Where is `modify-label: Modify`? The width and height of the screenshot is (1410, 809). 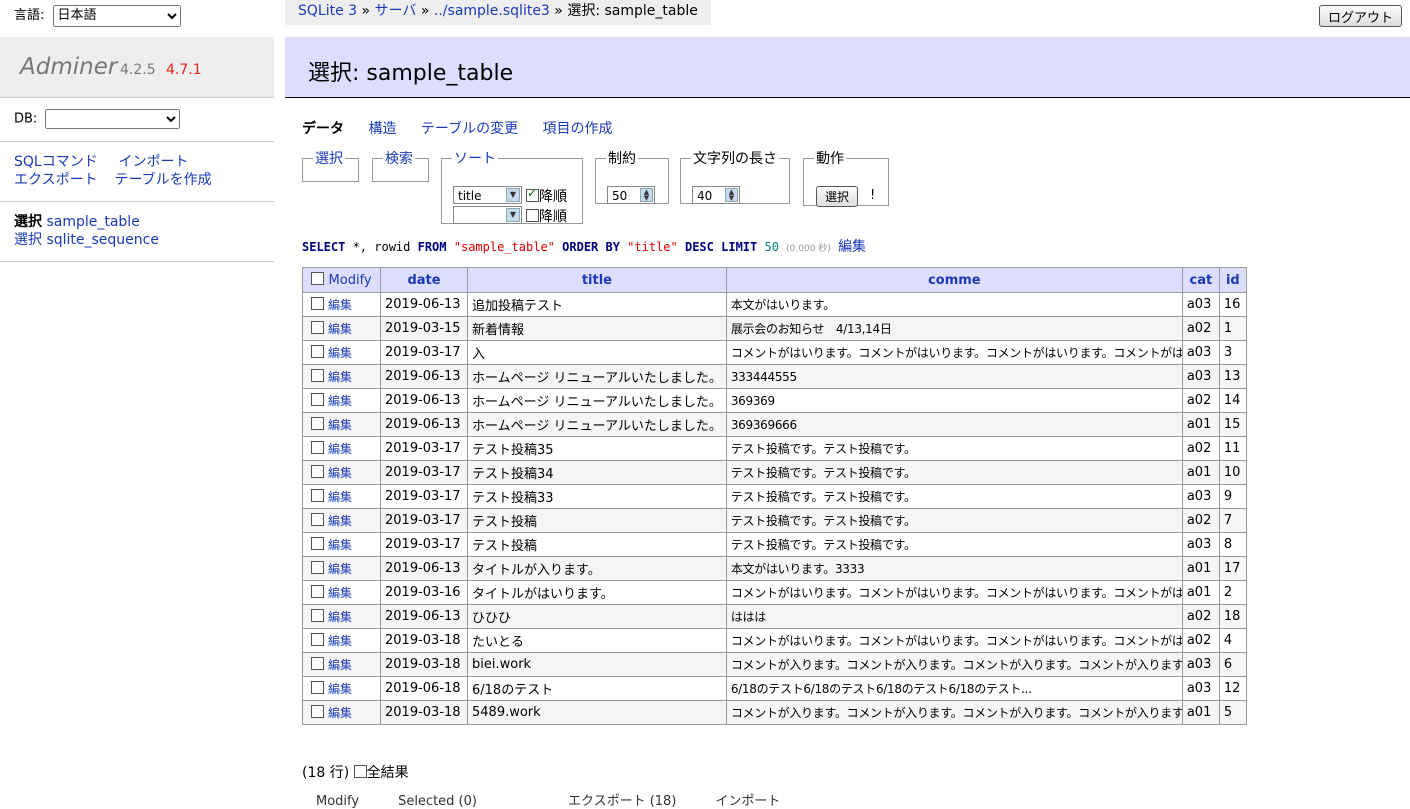 modify-label: Modify is located at coordinates (350, 280).